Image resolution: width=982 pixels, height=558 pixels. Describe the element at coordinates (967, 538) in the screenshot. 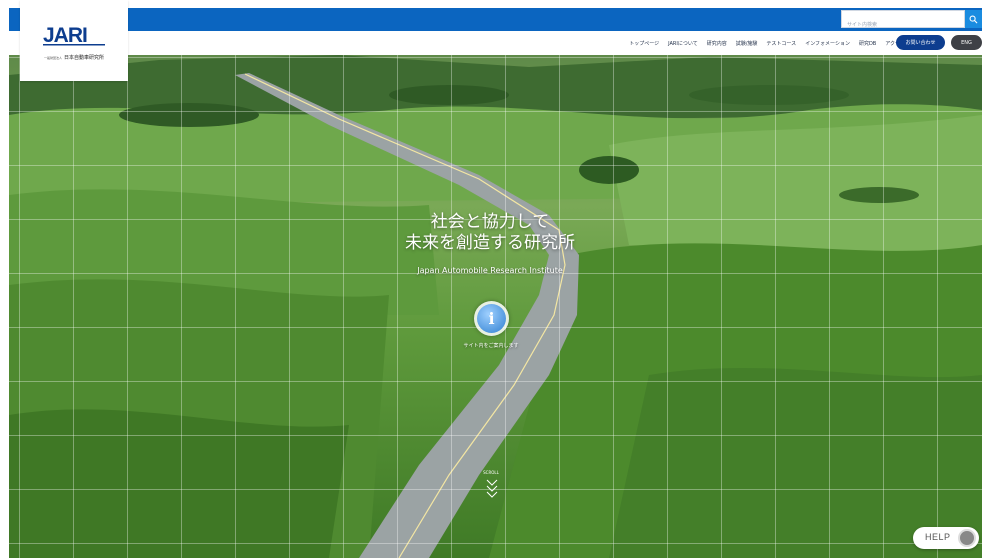

I see `toggle-knob-icon` at that location.